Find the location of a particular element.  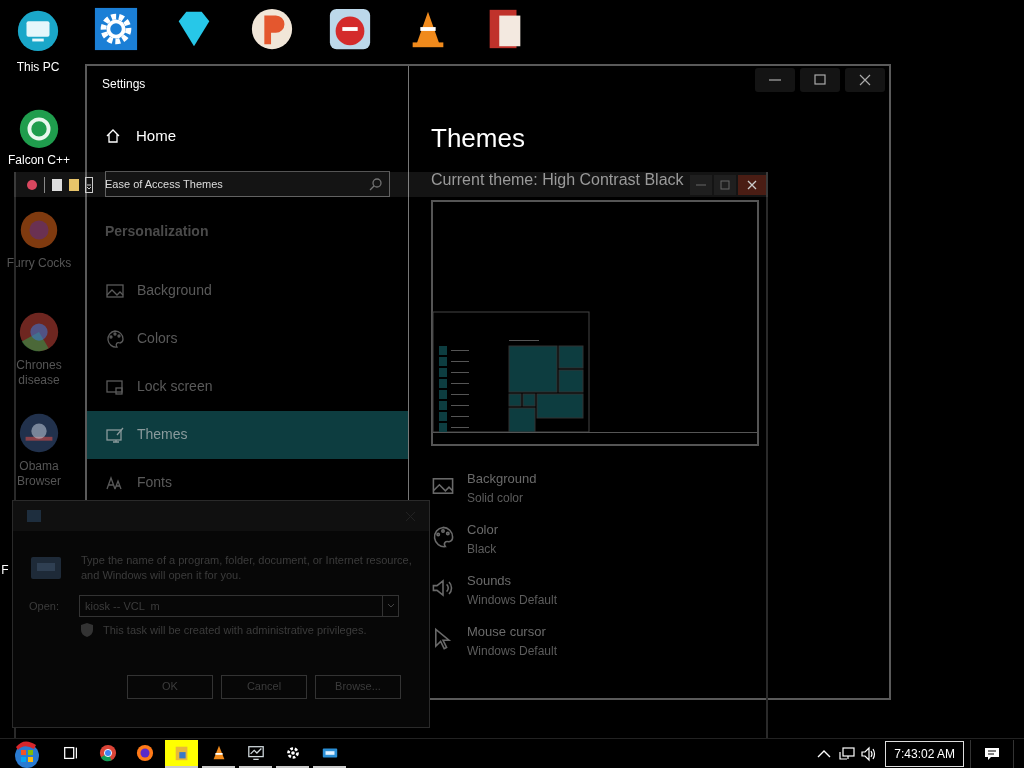

chrome-icon is located at coordinates (107, 752).